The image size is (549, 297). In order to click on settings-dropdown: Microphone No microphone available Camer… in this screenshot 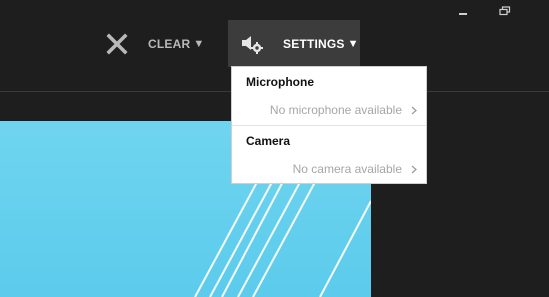, I will do `click(329, 125)`.